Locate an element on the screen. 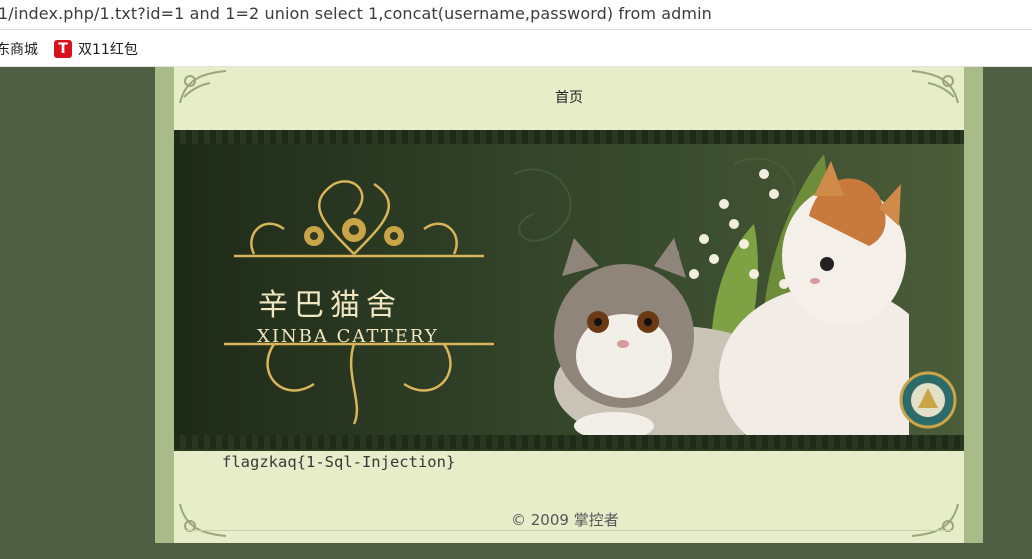  footer-divider is located at coordinates (569, 530).